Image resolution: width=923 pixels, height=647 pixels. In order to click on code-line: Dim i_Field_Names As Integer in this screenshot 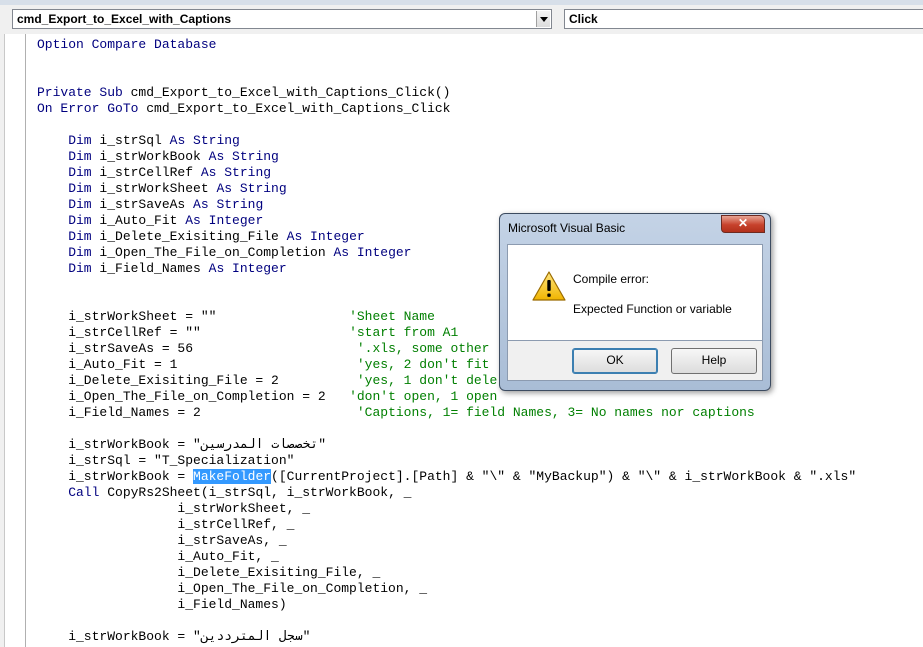, I will do `click(480, 269)`.